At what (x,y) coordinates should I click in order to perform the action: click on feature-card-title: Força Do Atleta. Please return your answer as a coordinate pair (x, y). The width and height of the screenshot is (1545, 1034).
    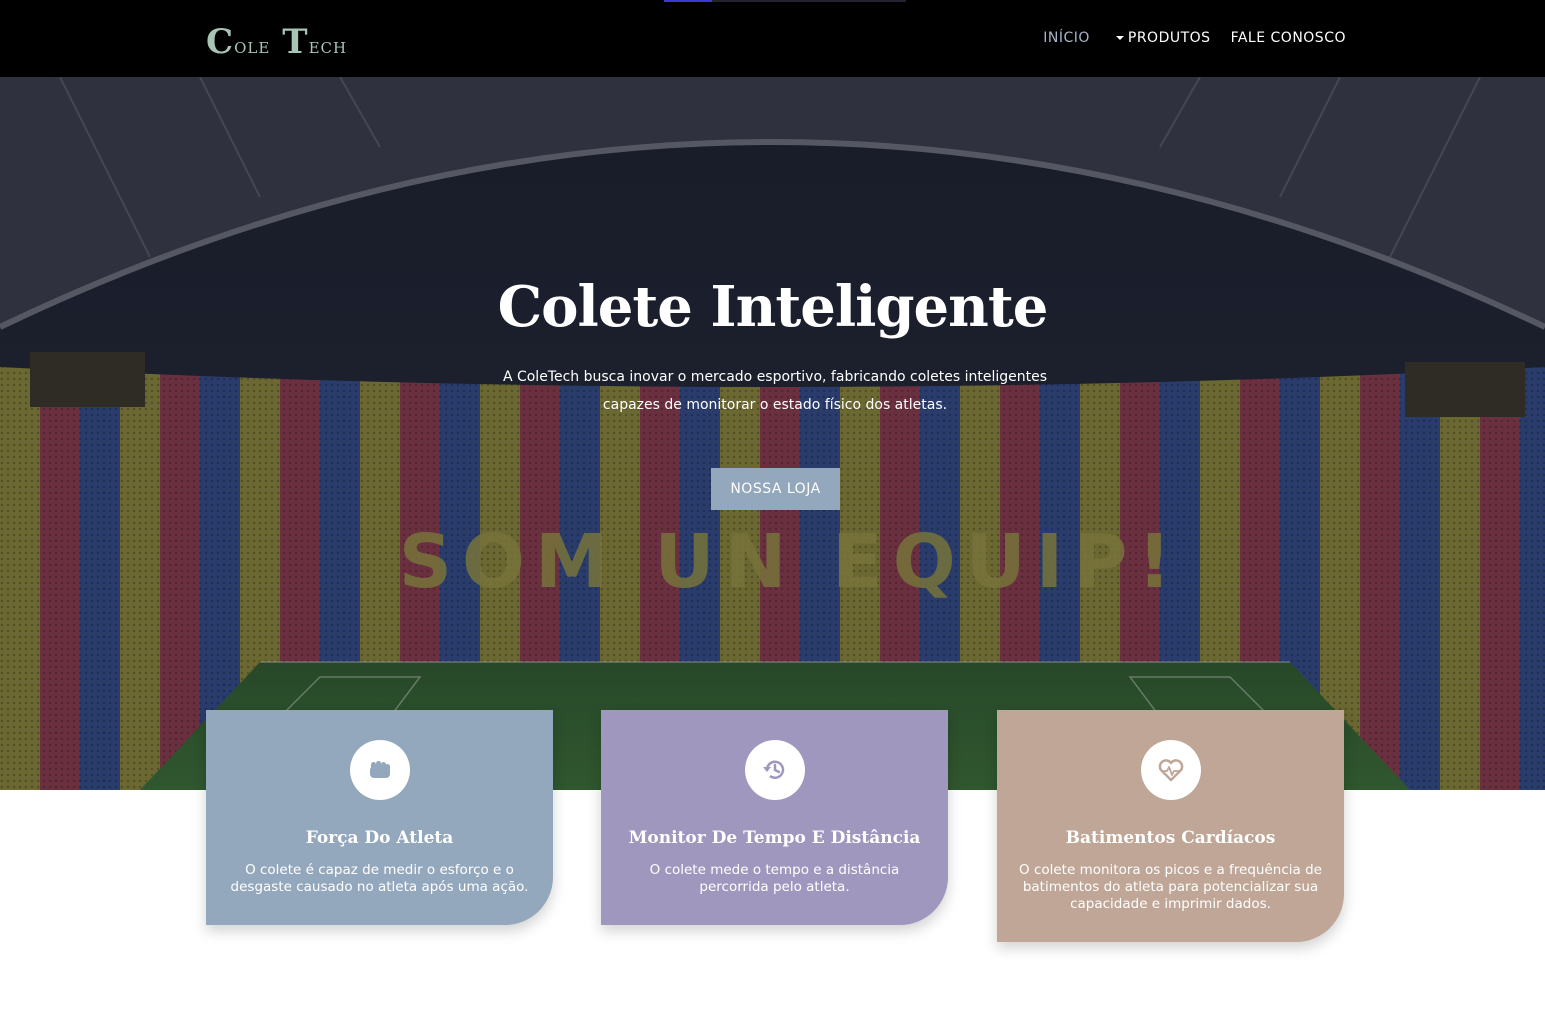
    Looking at the image, I should click on (379, 838).